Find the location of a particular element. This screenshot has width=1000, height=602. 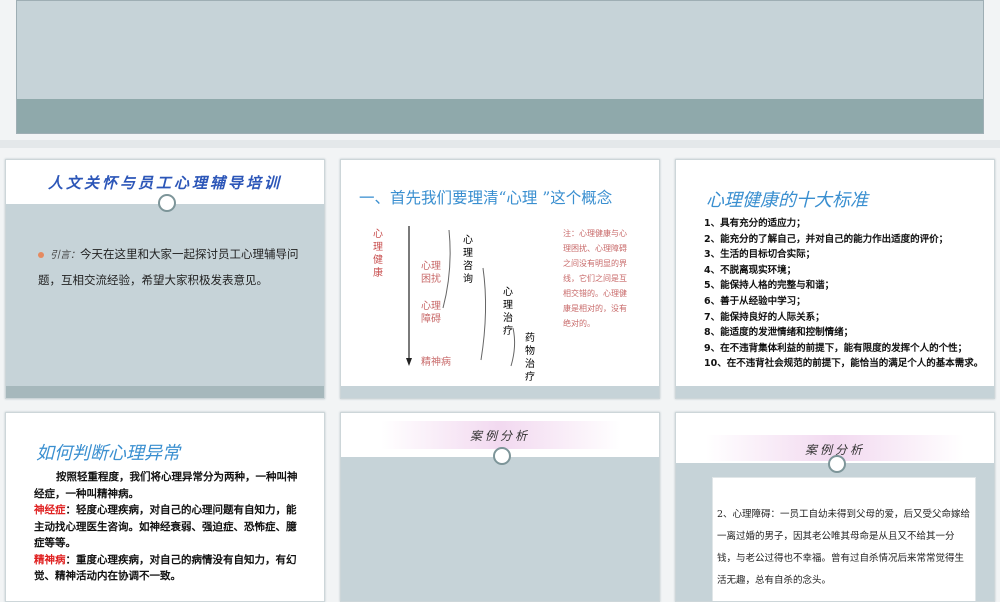

slide-title: 如何判断心理异常 is located at coordinates (108, 453).